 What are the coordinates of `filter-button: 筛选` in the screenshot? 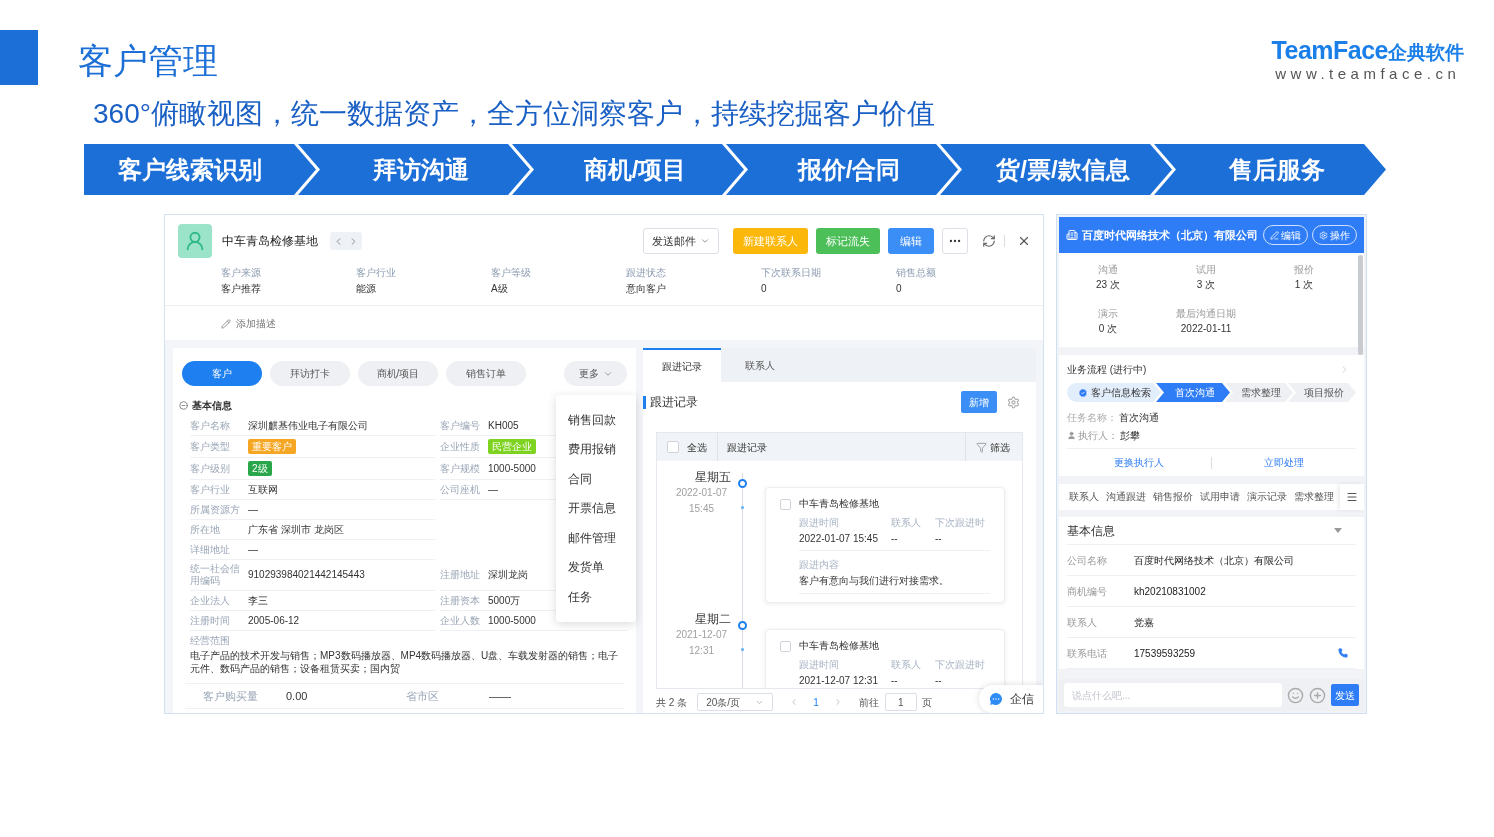 It's located at (993, 447).